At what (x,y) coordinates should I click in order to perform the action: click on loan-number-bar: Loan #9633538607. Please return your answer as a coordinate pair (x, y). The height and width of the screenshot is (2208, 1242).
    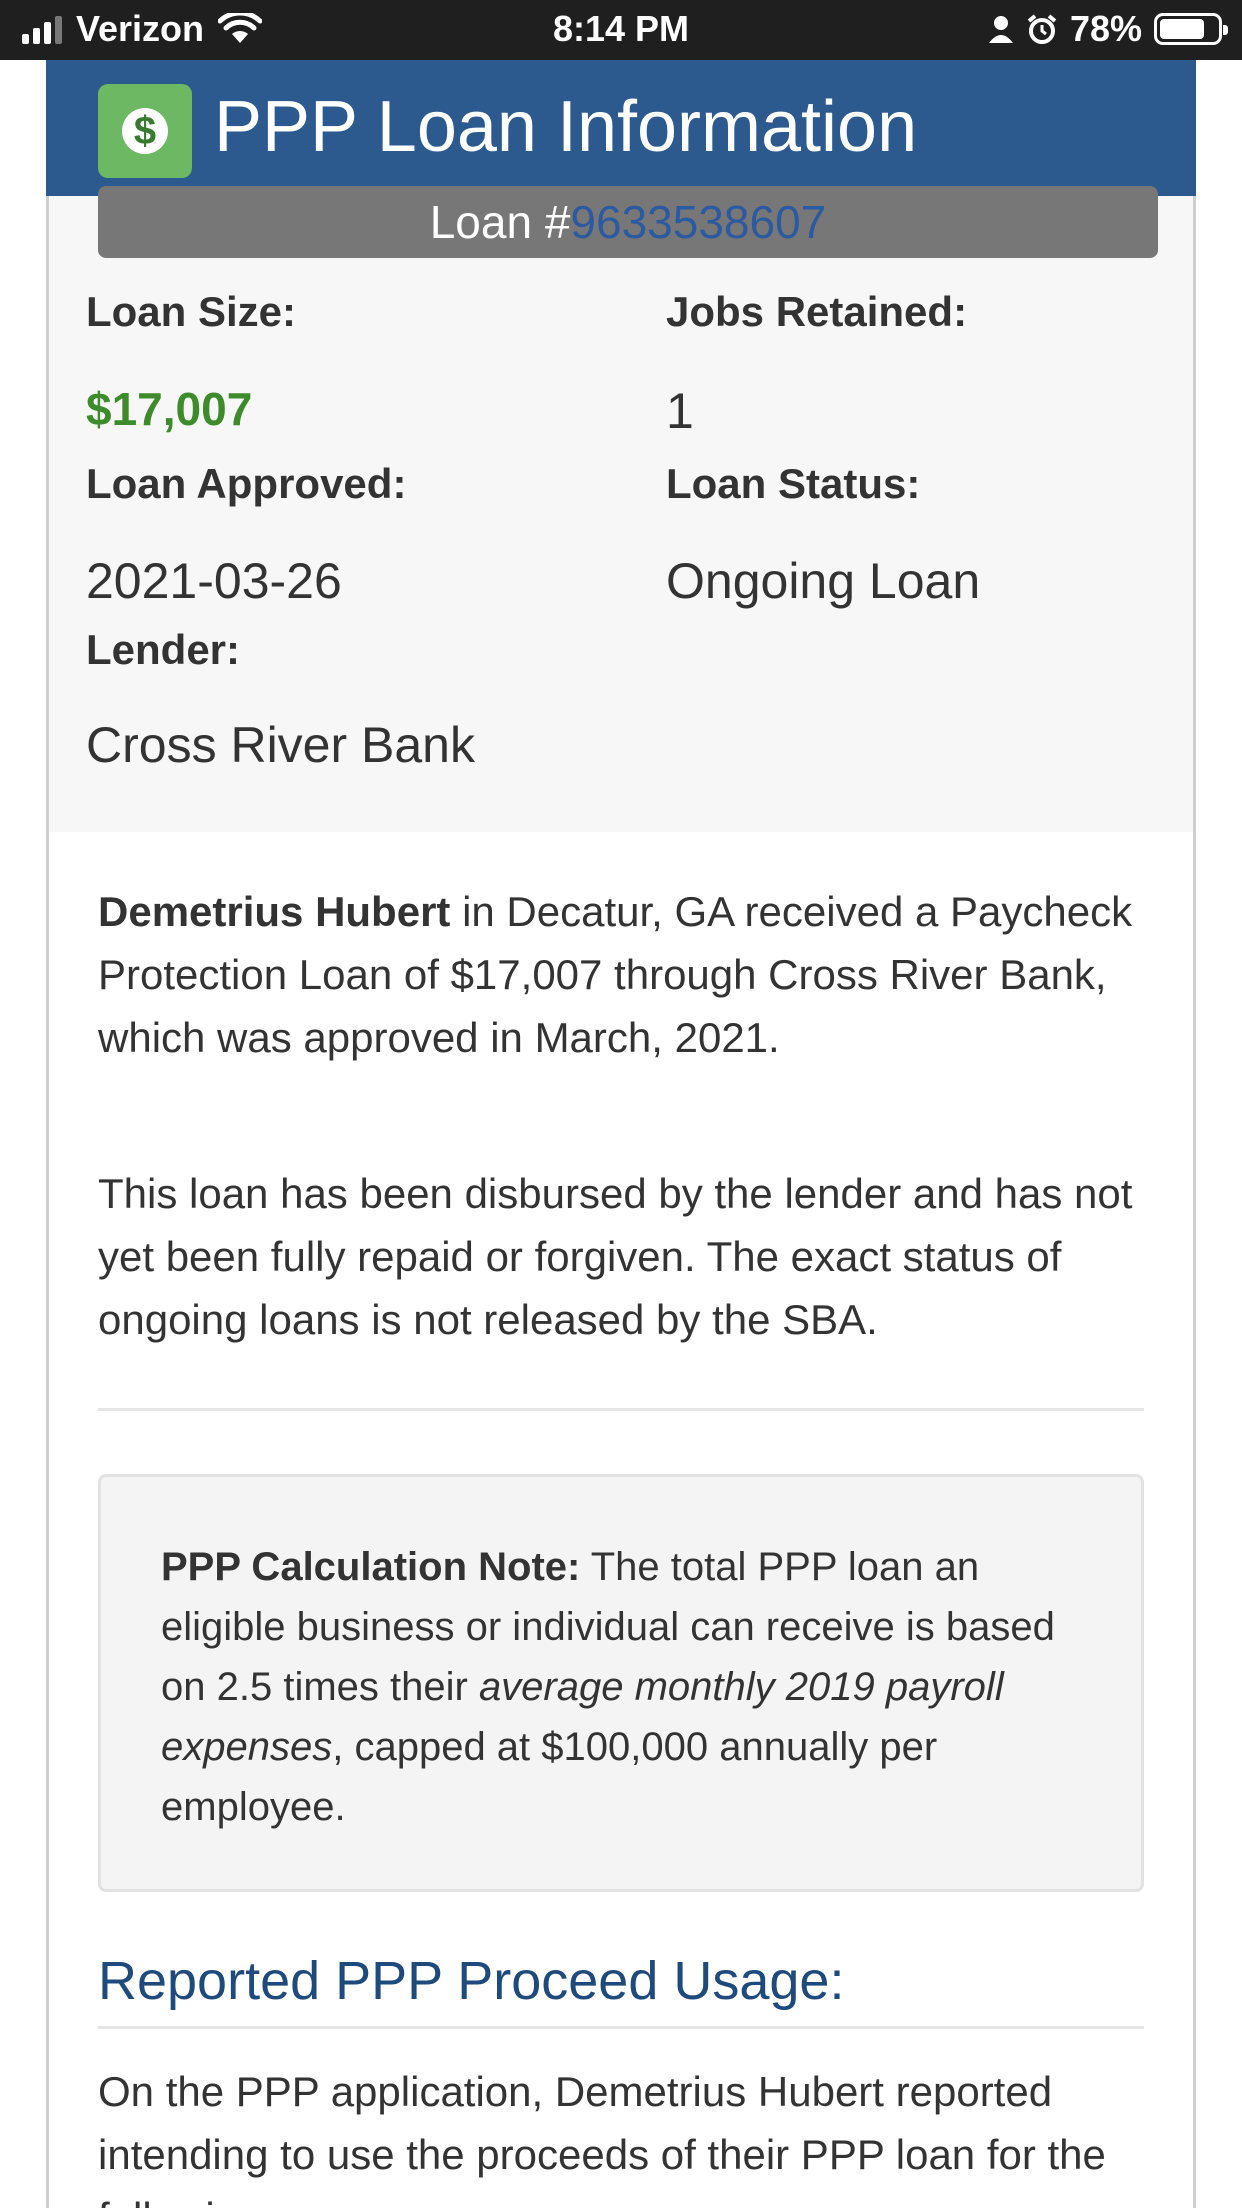
    Looking at the image, I should click on (628, 222).